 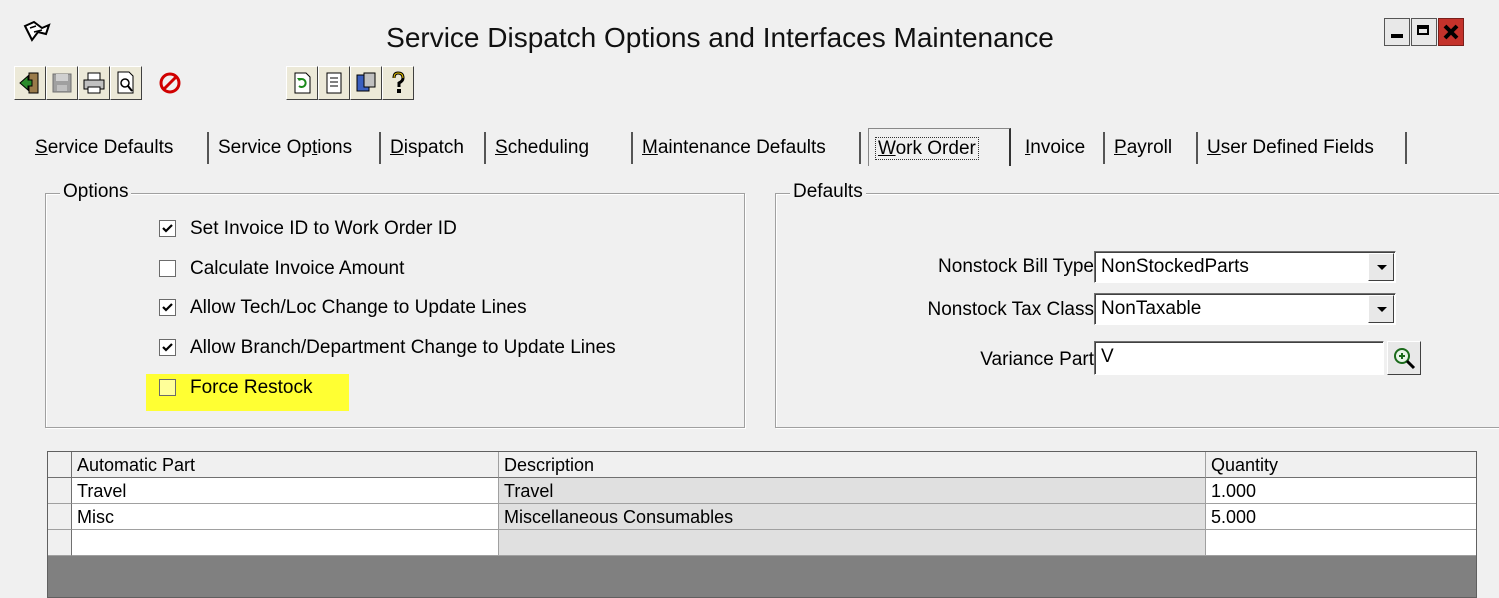 What do you see at coordinates (358, 307) in the screenshot?
I see `allow-tech-loc-label: Allow Tech/Loc Change to Update Lines` at bounding box center [358, 307].